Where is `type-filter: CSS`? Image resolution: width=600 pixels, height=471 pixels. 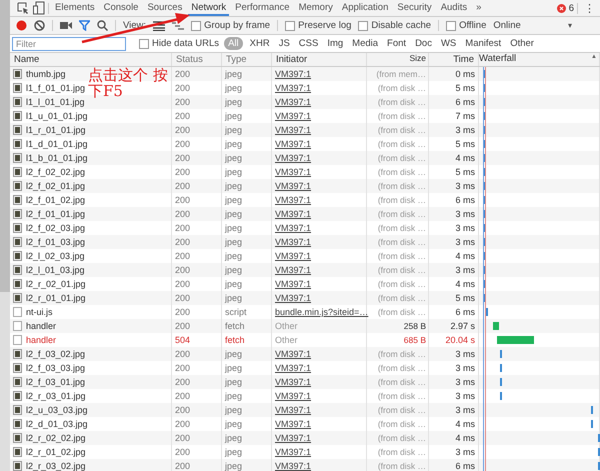
type-filter: CSS is located at coordinates (308, 43).